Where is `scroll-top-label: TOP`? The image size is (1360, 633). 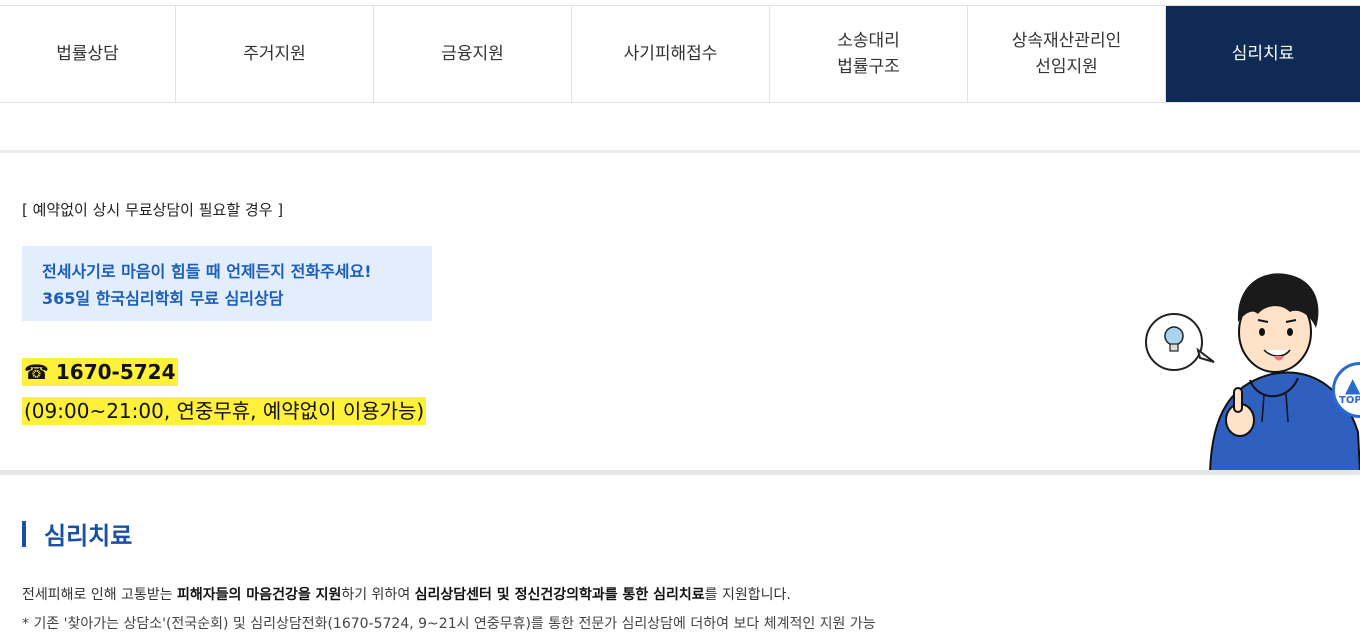 scroll-top-label: TOP is located at coordinates (1349, 400).